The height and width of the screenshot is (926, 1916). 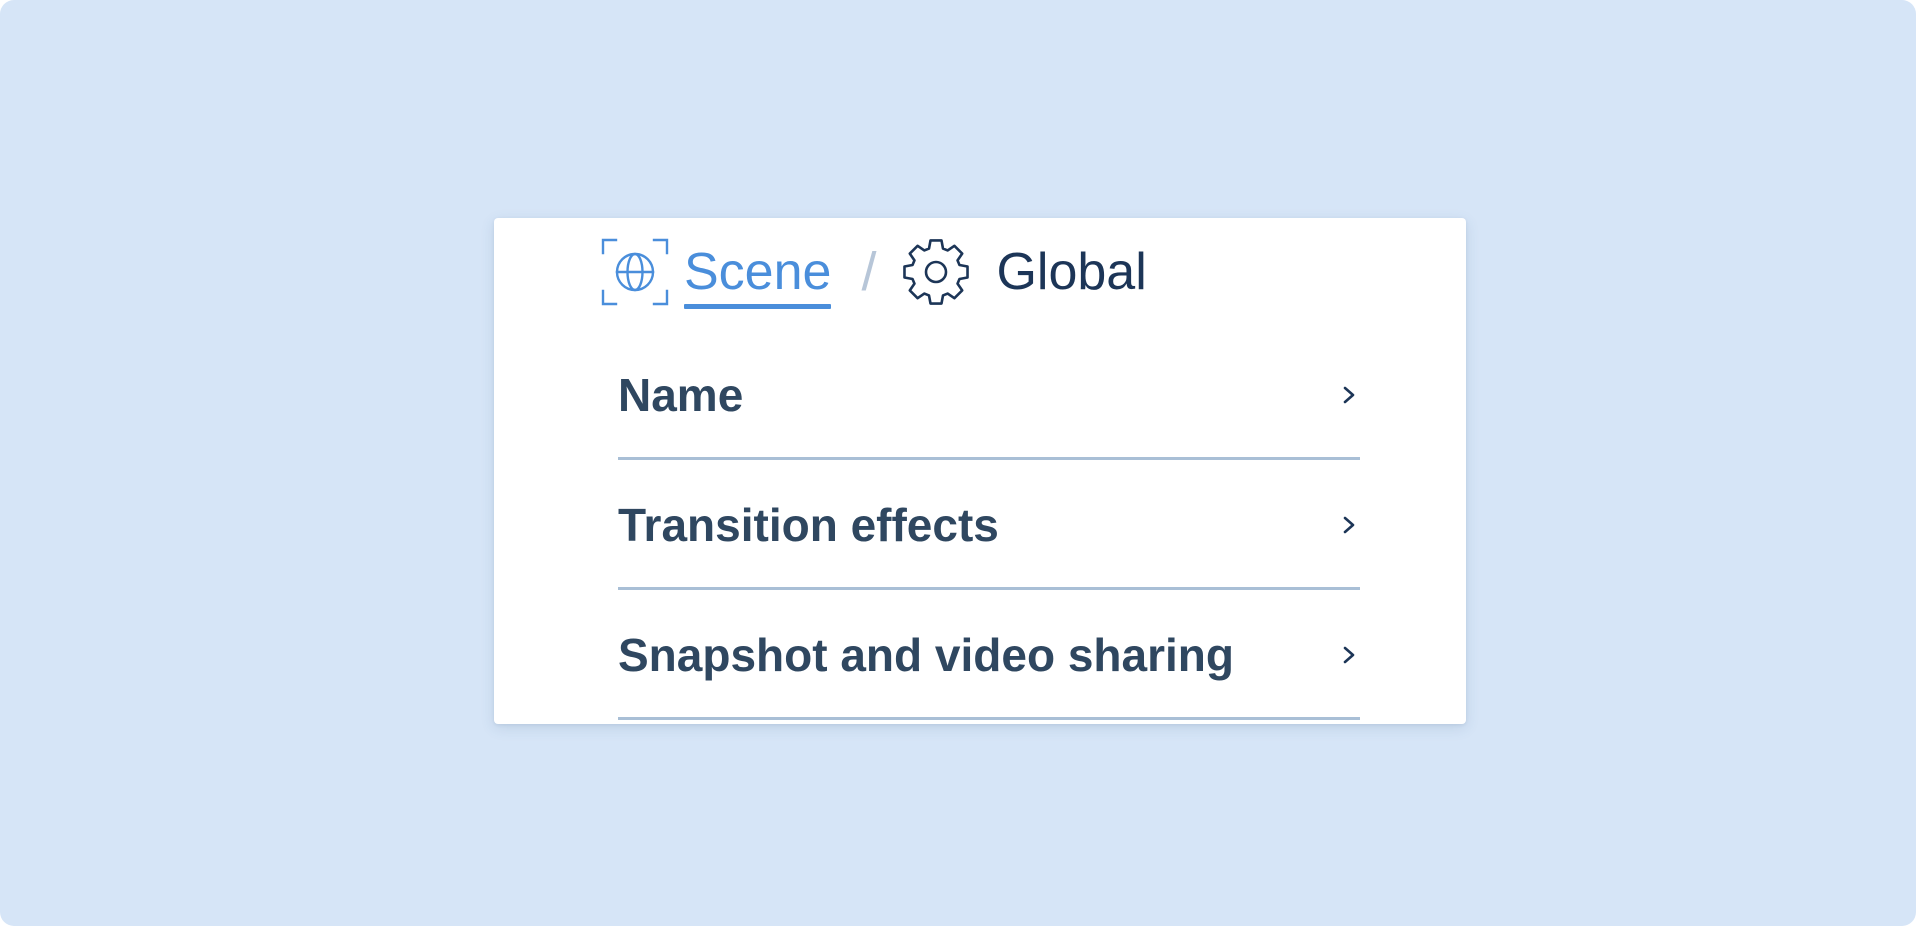 I want to click on globe-frame-icon, so click(x=635, y=272).